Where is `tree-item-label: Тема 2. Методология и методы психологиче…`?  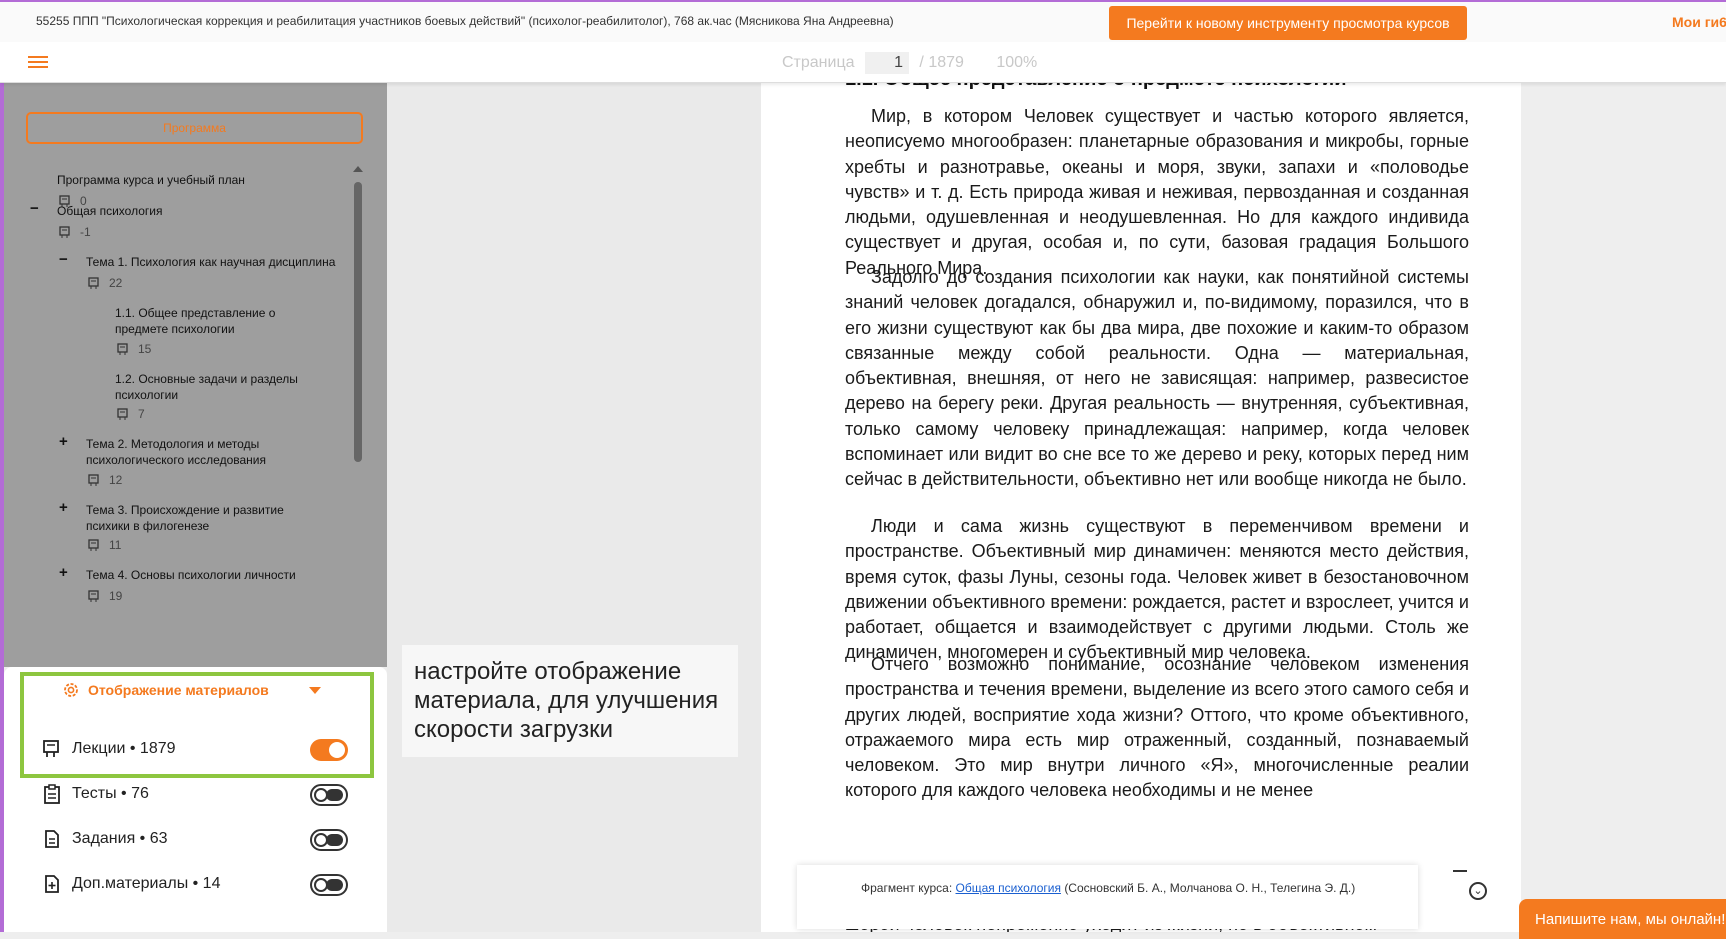
tree-item-label: Тема 2. Методология и методы психологиче… is located at coordinates (176, 452).